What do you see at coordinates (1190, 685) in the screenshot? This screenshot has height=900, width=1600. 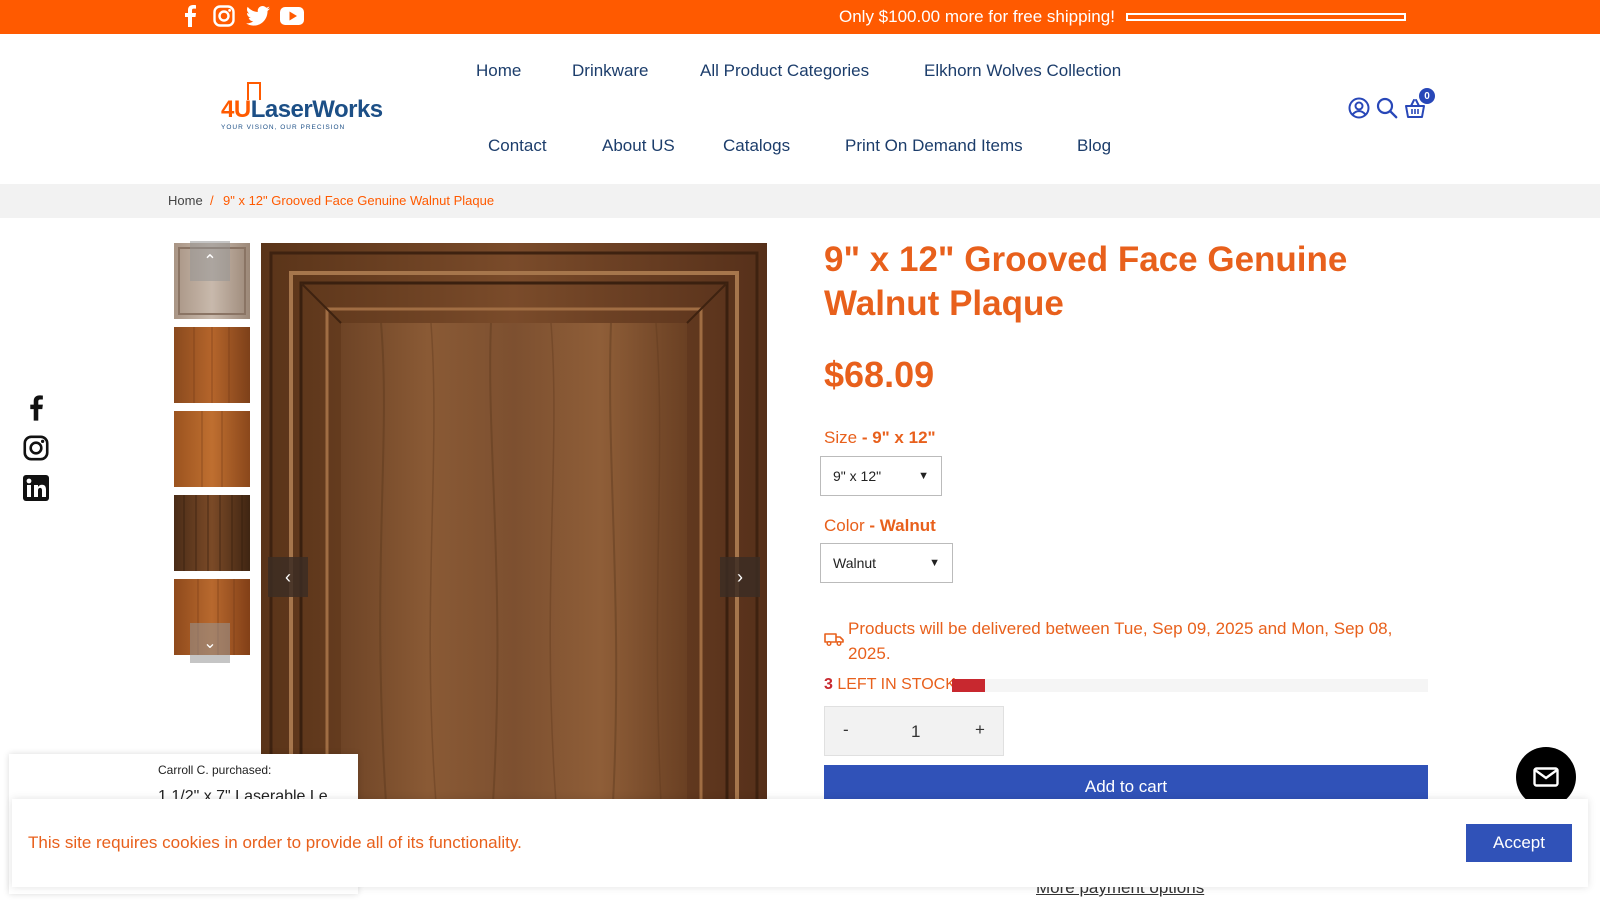 I see `stock-level-bar` at bounding box center [1190, 685].